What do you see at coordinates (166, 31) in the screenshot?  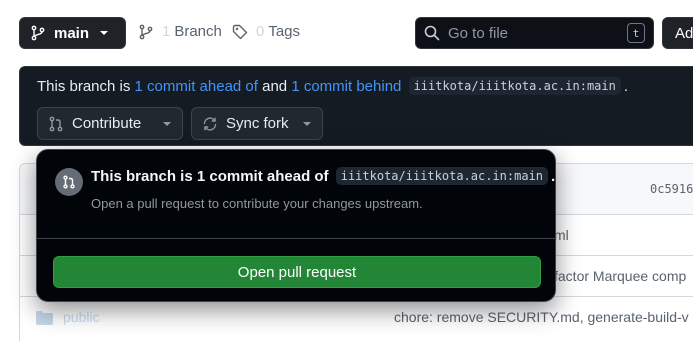 I see `branches-count: 1` at bounding box center [166, 31].